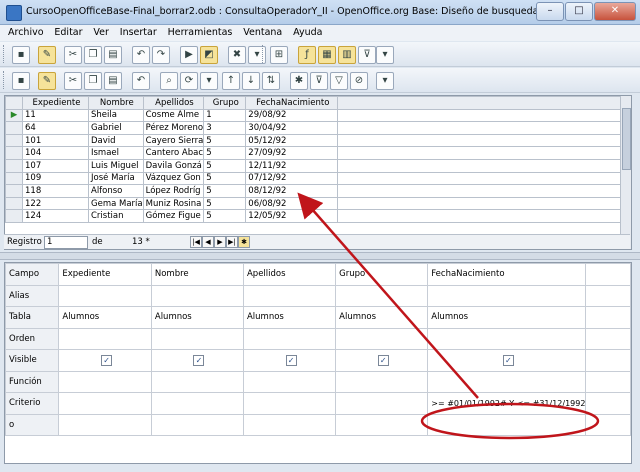 This screenshot has width=640, height=472. I want to click on menu-editar: Editar, so click(68, 33).